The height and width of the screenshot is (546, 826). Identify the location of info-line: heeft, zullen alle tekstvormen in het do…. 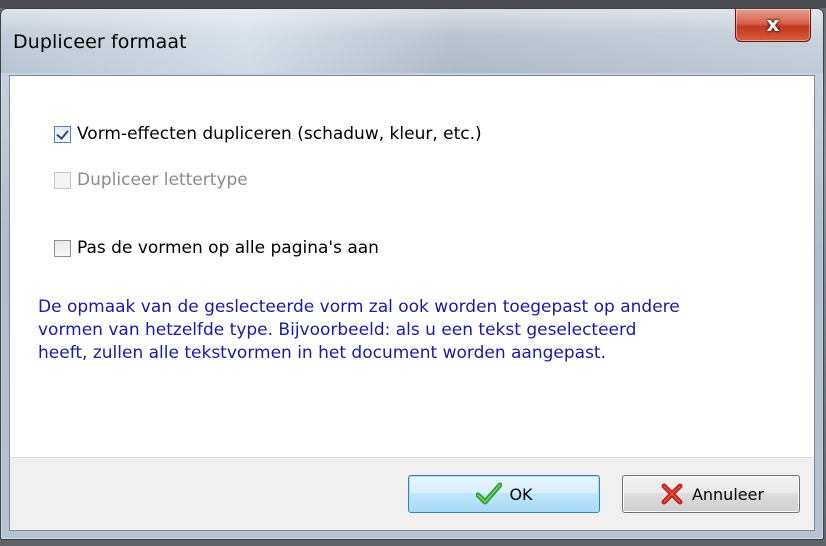
(322, 353).